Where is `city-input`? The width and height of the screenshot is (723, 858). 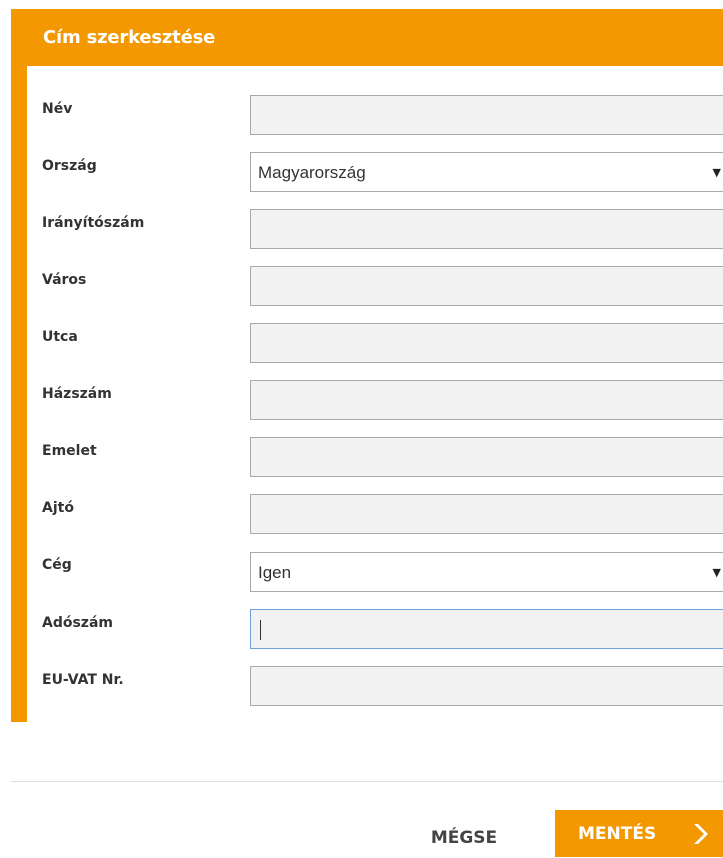
city-input is located at coordinates (486, 286).